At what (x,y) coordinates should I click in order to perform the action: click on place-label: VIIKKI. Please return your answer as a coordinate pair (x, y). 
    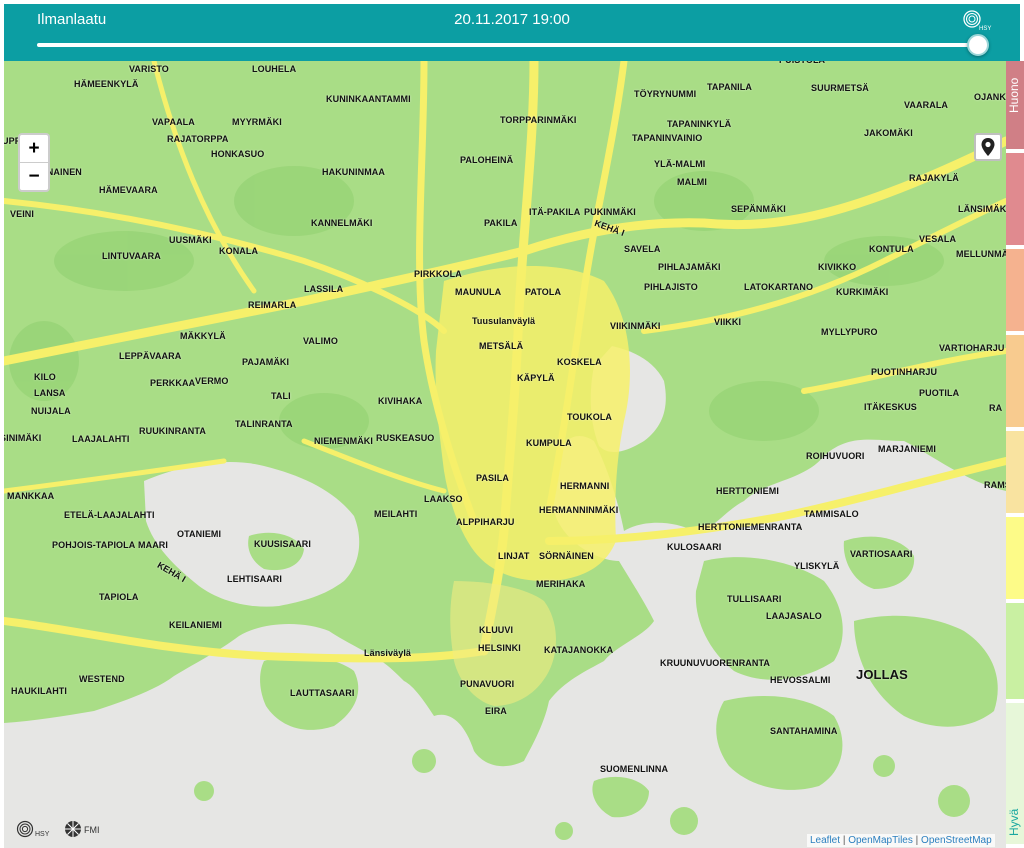
    Looking at the image, I should click on (728, 322).